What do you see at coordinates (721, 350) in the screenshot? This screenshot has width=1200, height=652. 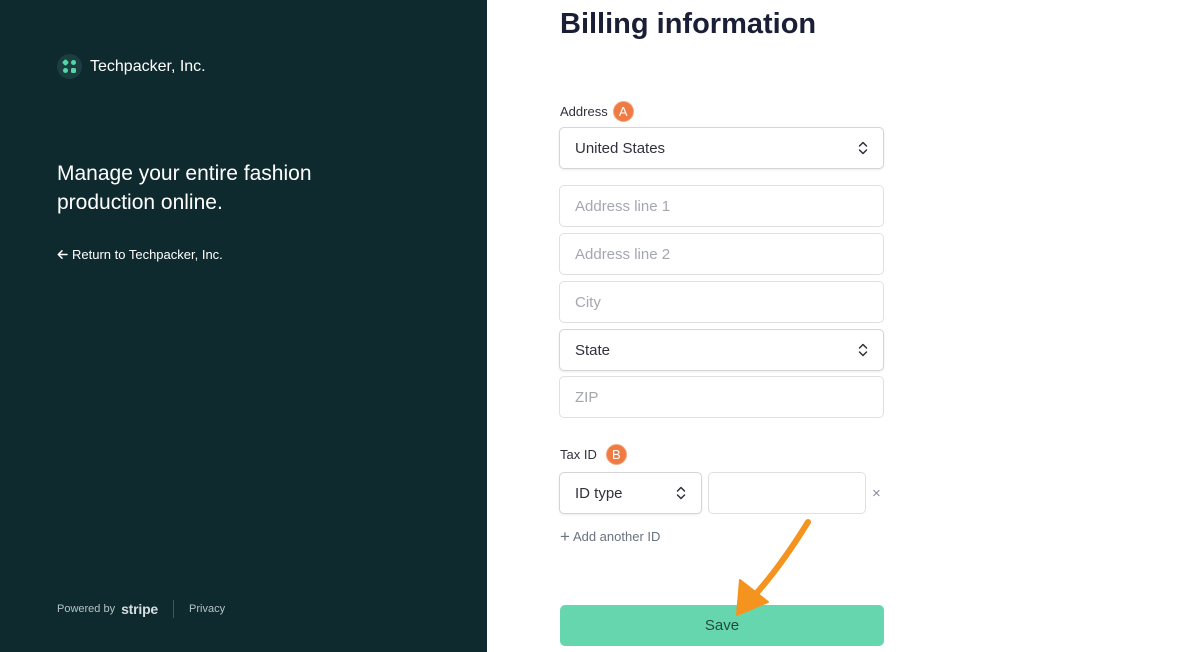 I see `state-select: State` at bounding box center [721, 350].